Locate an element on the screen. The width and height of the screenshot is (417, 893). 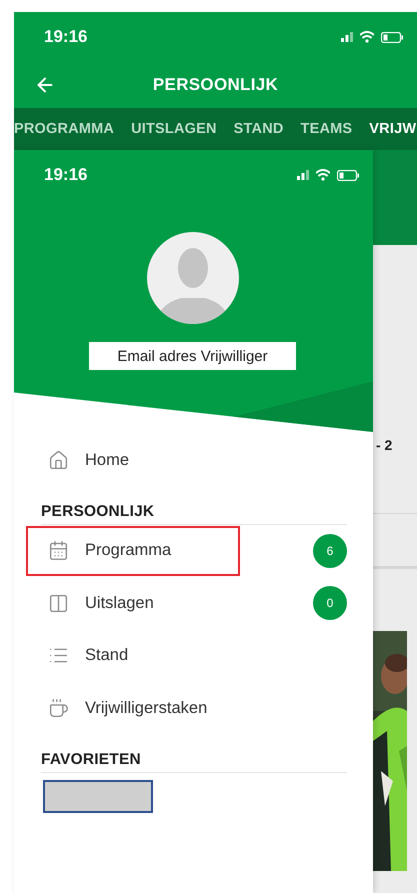
tab: VRIJW is located at coordinates (392, 129).